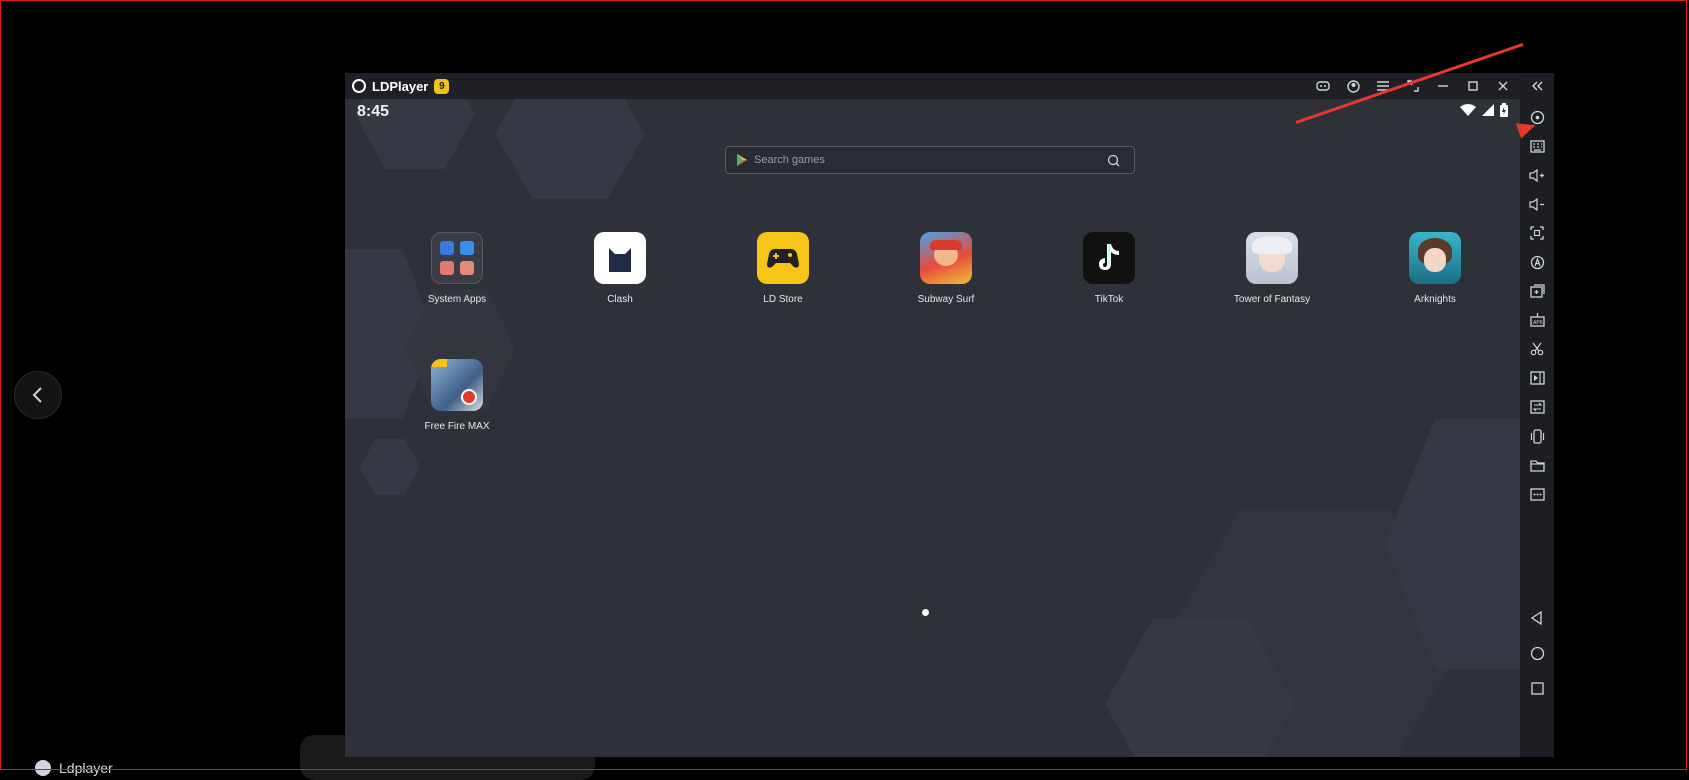  What do you see at coordinates (1353, 86) in the screenshot?
I see `account-icon` at bounding box center [1353, 86].